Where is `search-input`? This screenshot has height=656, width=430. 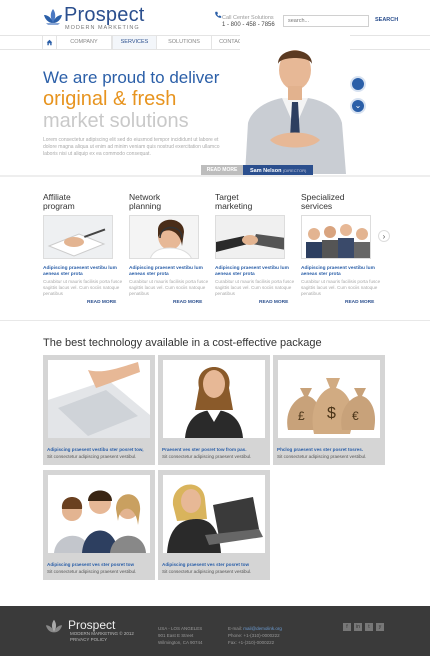 search-input is located at coordinates (326, 21).